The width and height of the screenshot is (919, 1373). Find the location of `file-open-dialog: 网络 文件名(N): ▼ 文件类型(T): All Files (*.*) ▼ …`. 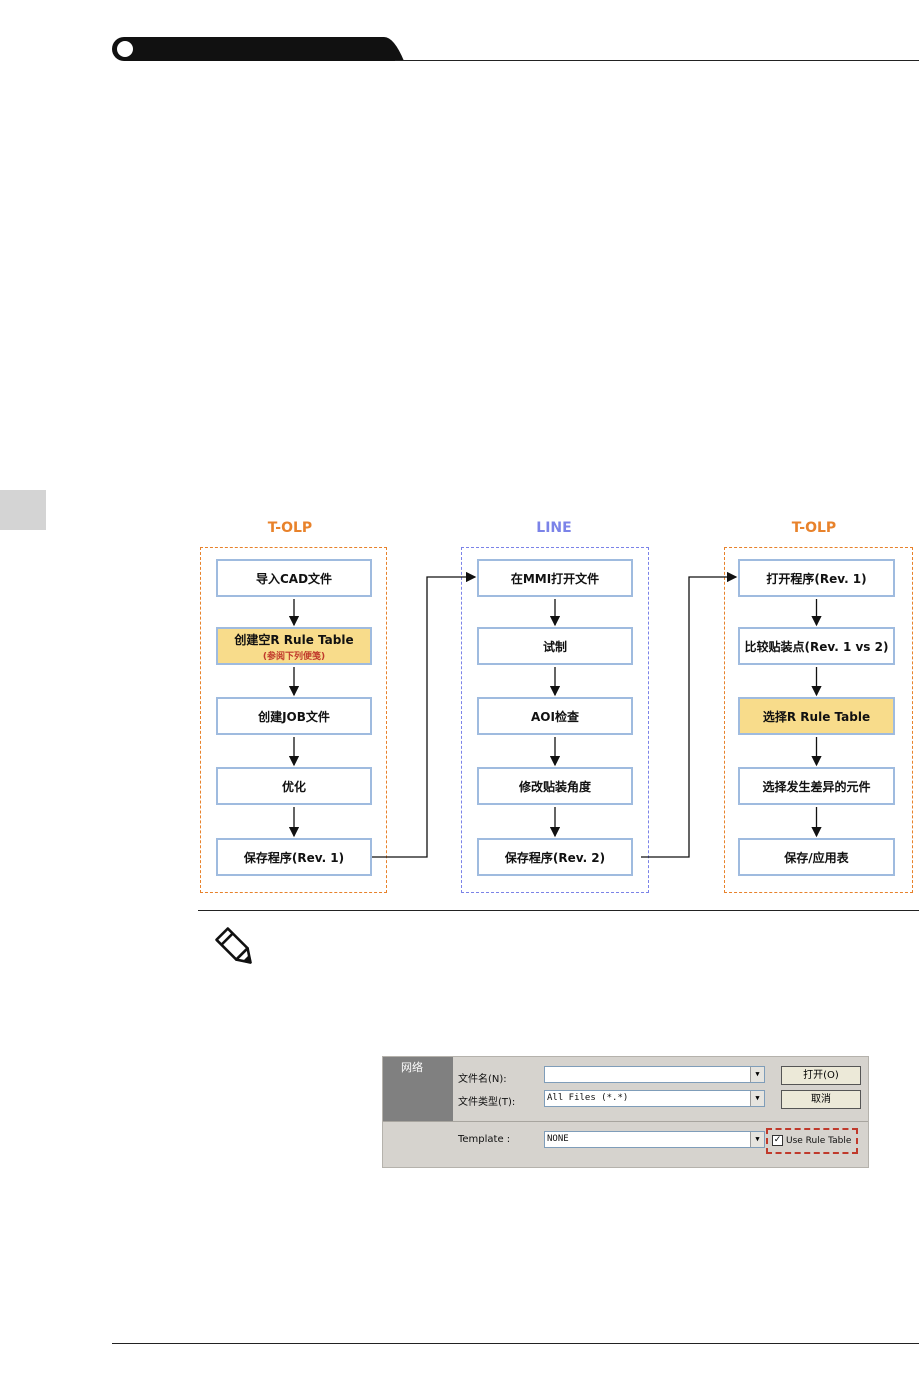

file-open-dialog: 网络 文件名(N): ▼ 文件类型(T): All Files (*.*) ▼ … is located at coordinates (625, 1112).